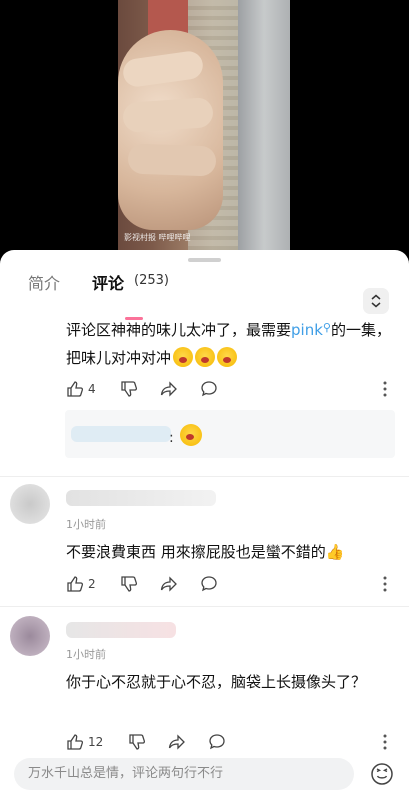  What do you see at coordinates (327, 327) in the screenshot?
I see `search-link-icon: ⚲` at bounding box center [327, 327].